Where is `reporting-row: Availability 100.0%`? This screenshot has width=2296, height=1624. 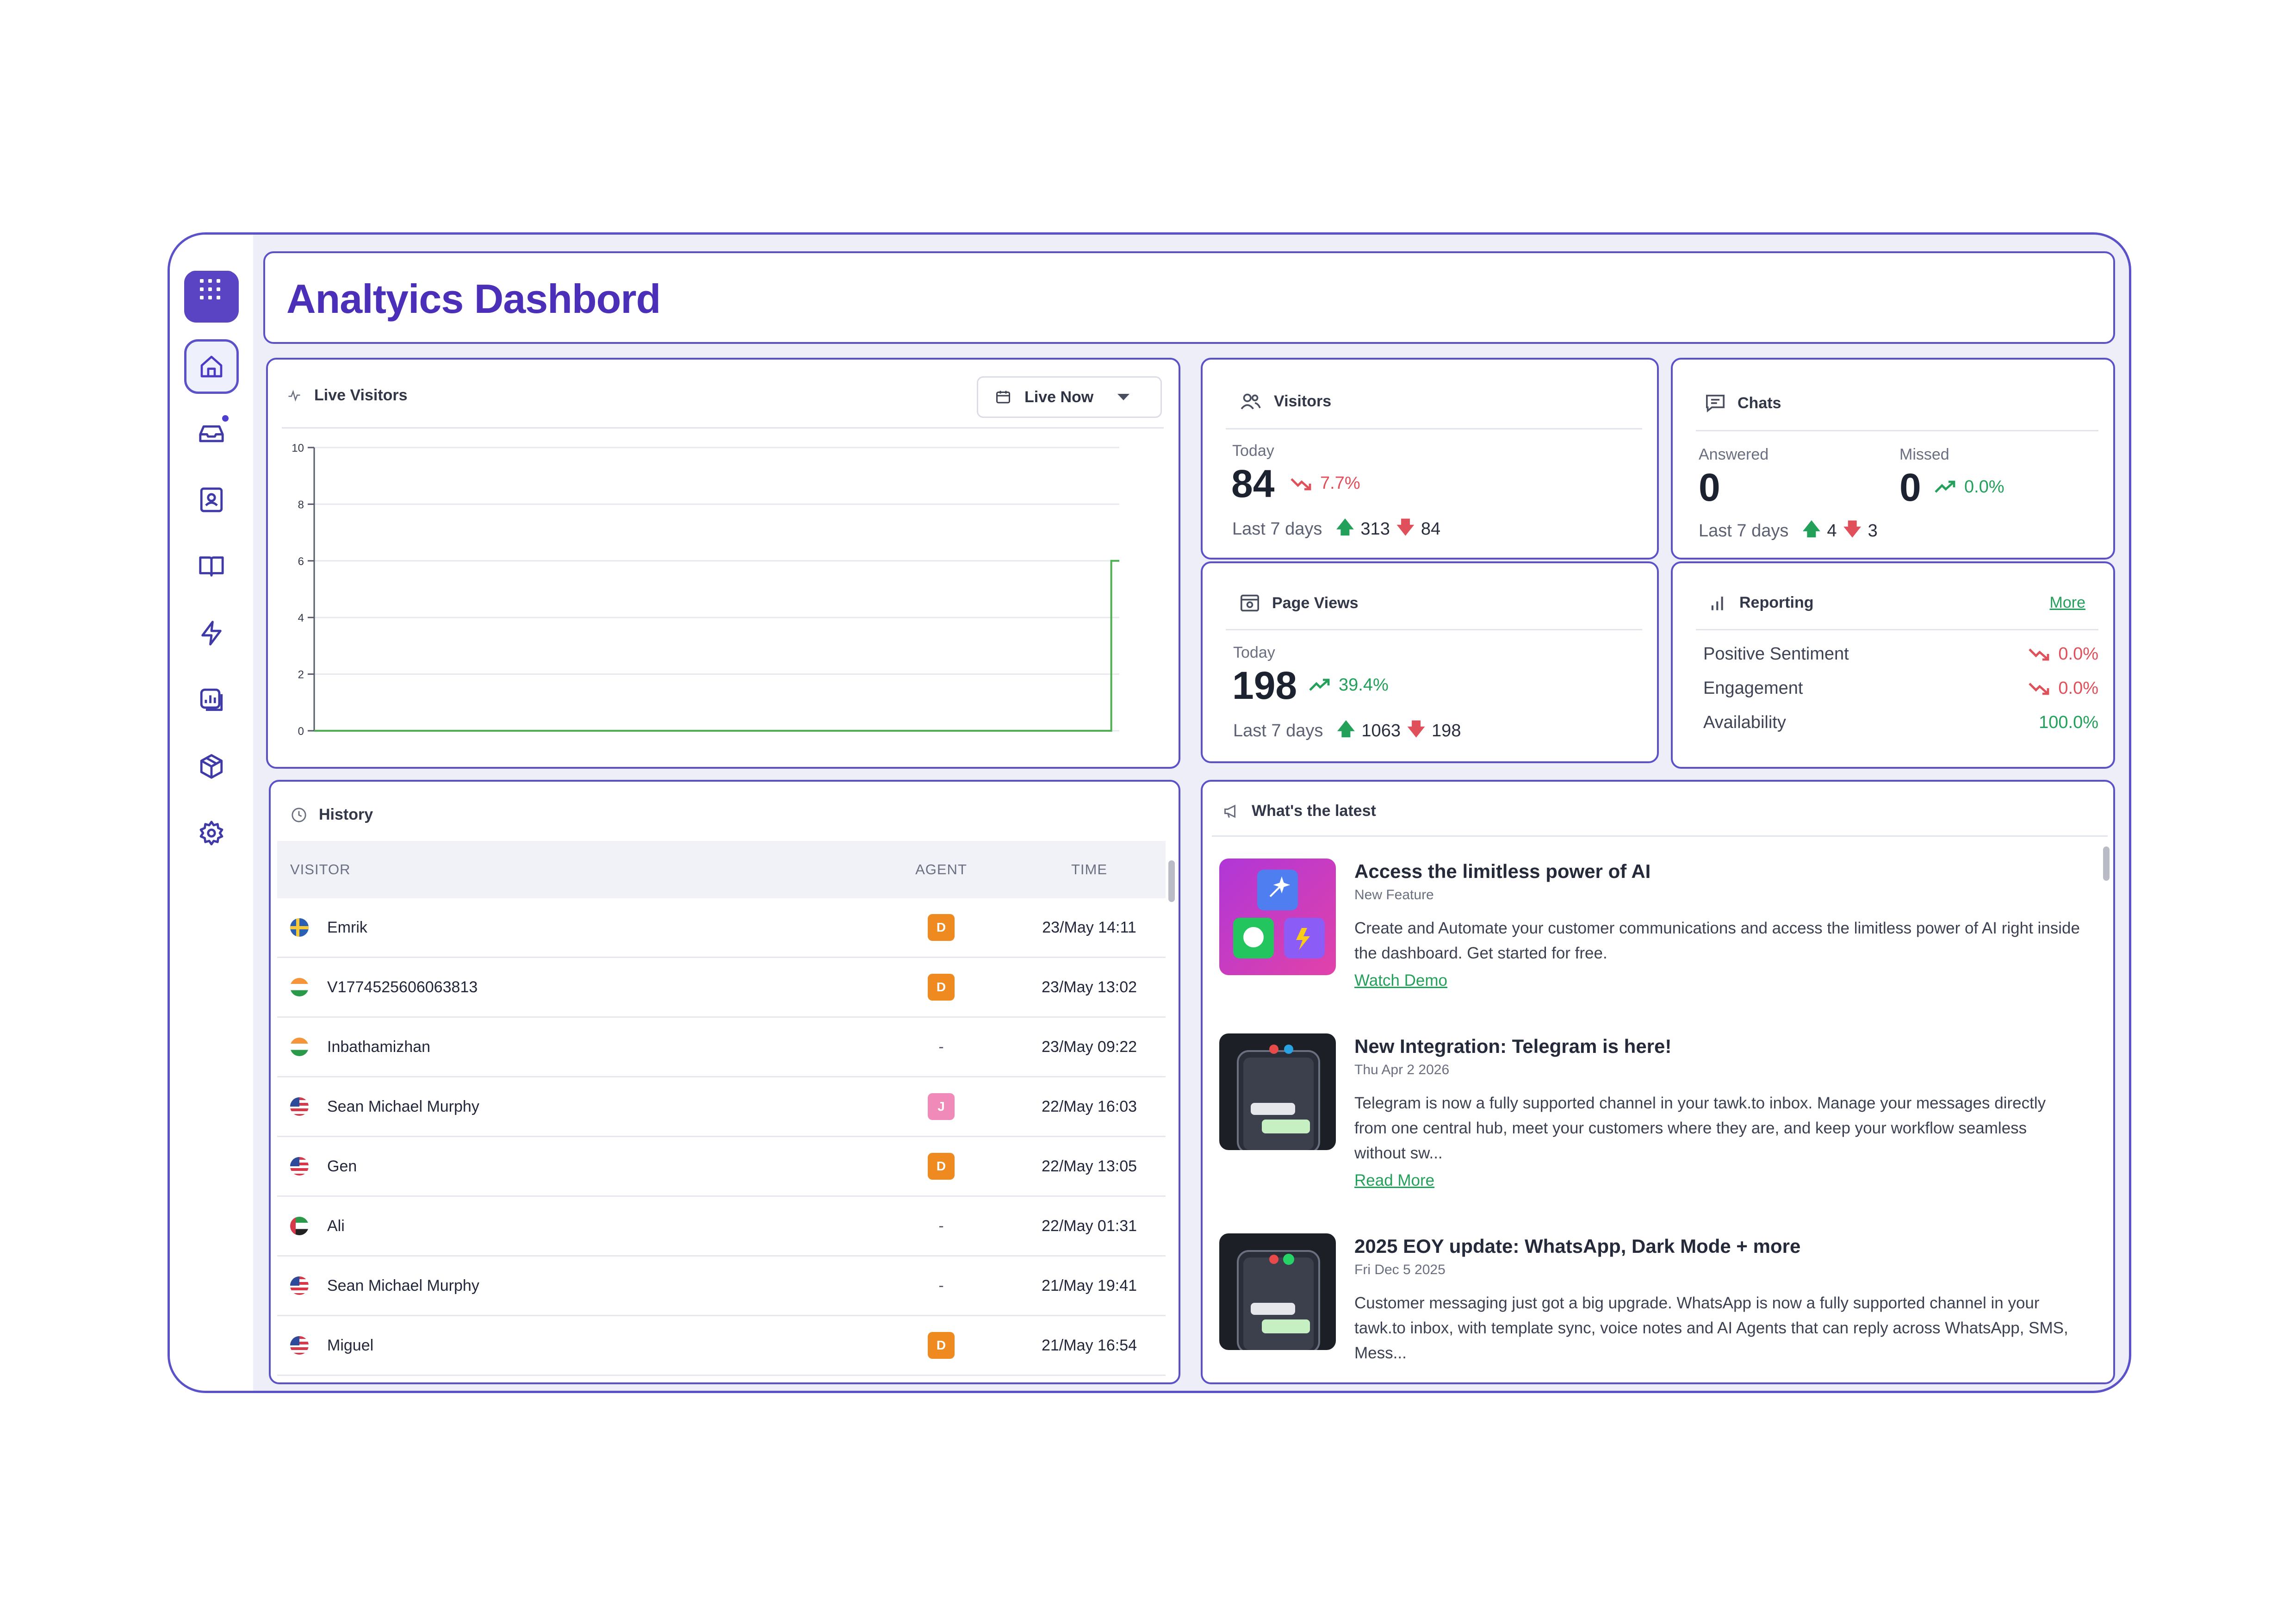
reporting-row: Availability 100.0% is located at coordinates (1901, 722).